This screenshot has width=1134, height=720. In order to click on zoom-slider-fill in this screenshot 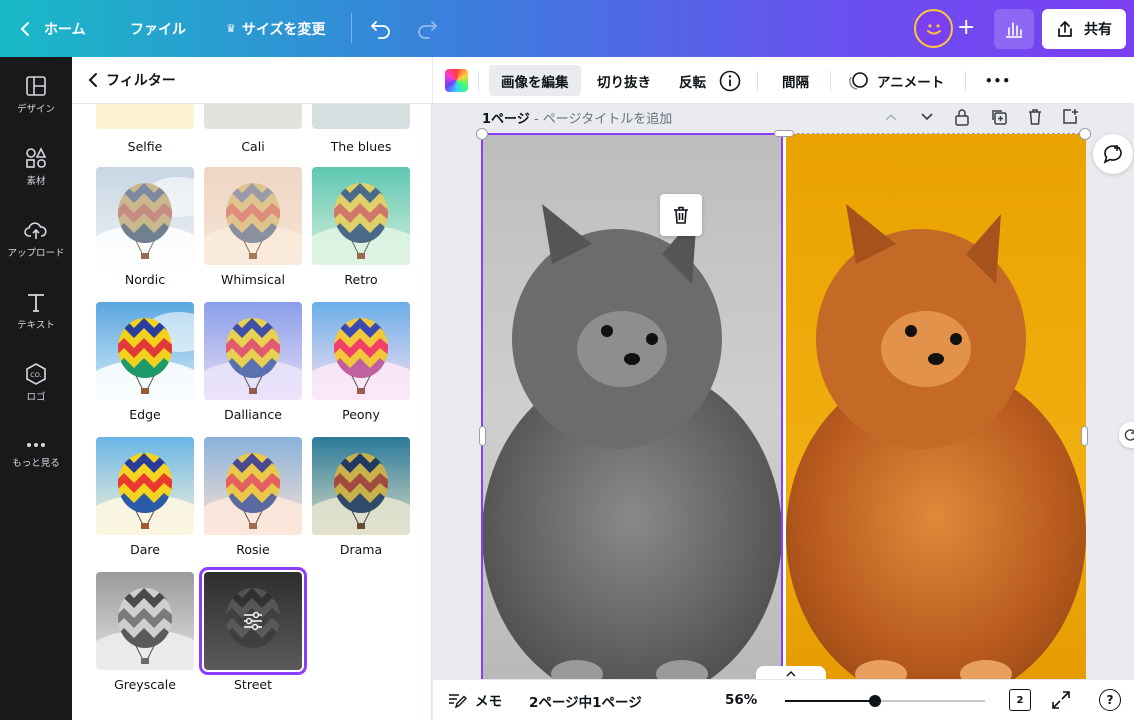, I will do `click(830, 701)`.